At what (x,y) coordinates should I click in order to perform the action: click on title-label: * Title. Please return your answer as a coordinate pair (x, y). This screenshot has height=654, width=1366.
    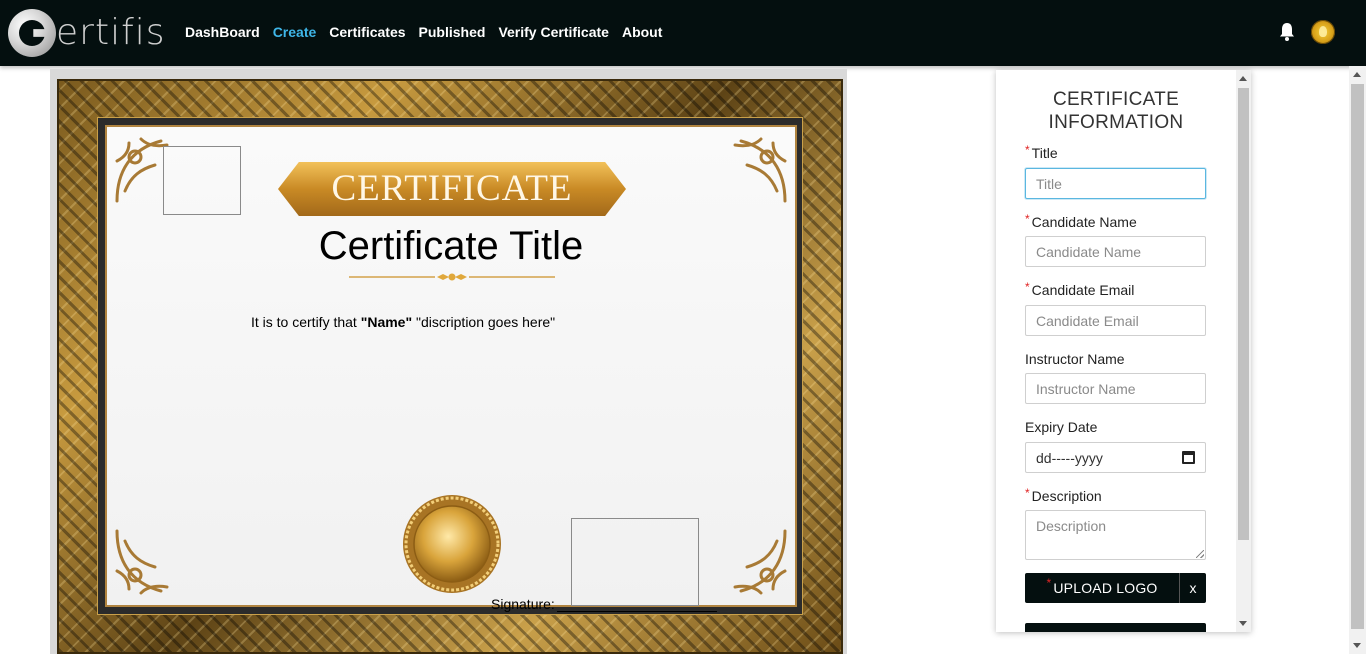
    Looking at the image, I should click on (1041, 153).